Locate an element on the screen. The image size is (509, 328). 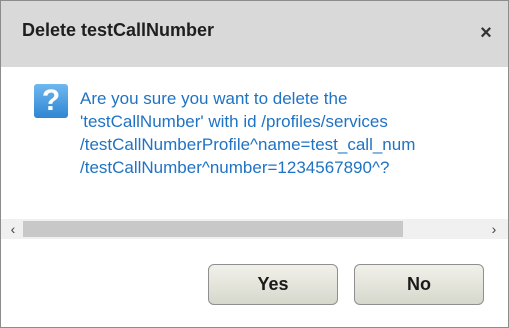
dialog-title: Delete testCallNumber is located at coordinates (118, 30).